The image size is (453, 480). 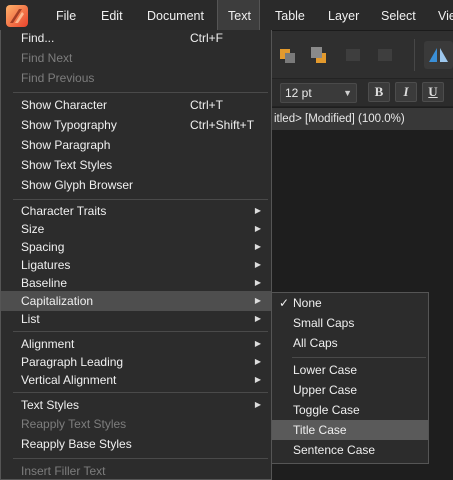 I want to click on menu-item-label: Show Character, so click(x=64, y=105).